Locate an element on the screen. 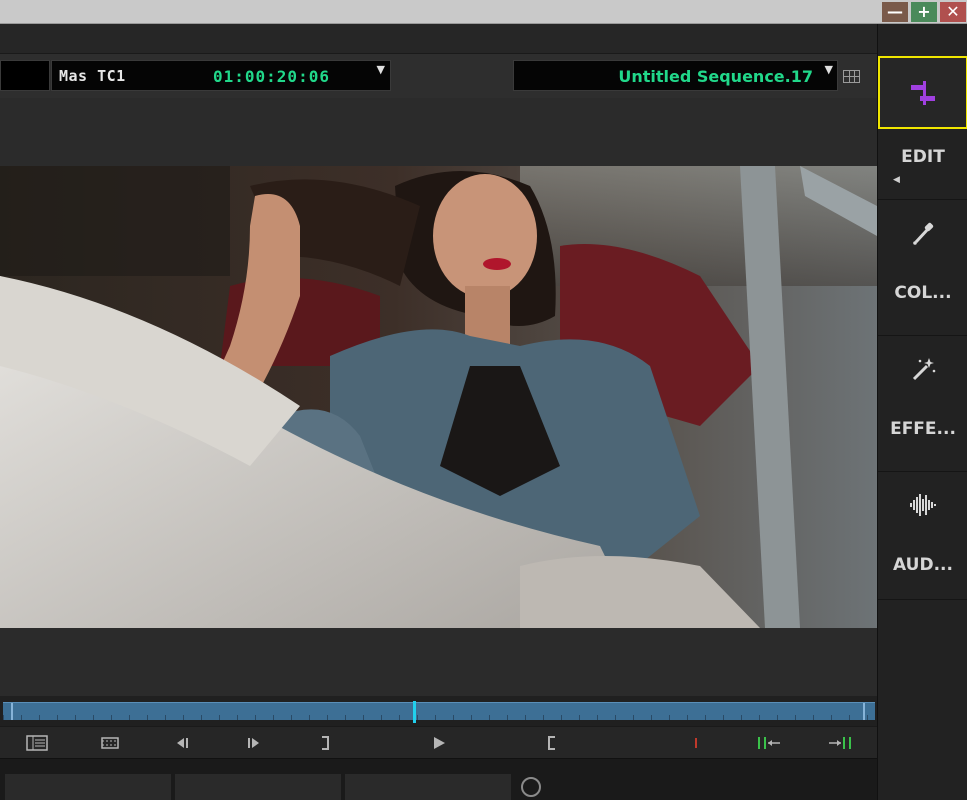 This screenshot has width=967, height=800. grid-icon is located at coordinates (851, 76).